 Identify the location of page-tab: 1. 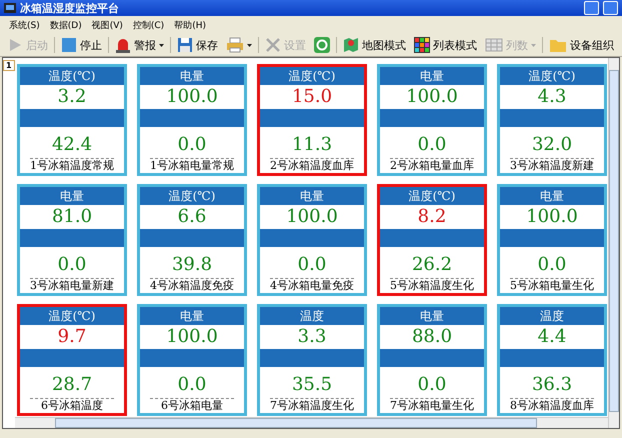
(9, 65).